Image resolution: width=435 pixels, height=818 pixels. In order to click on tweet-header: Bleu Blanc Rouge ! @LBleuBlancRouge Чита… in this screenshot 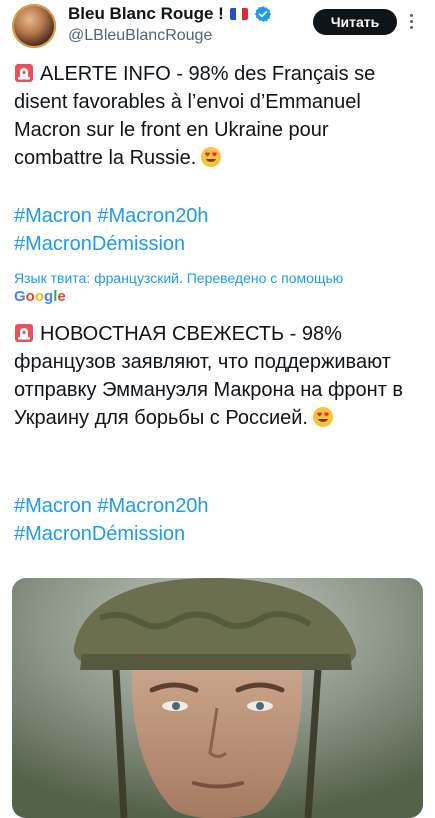, I will do `click(217, 28)`.